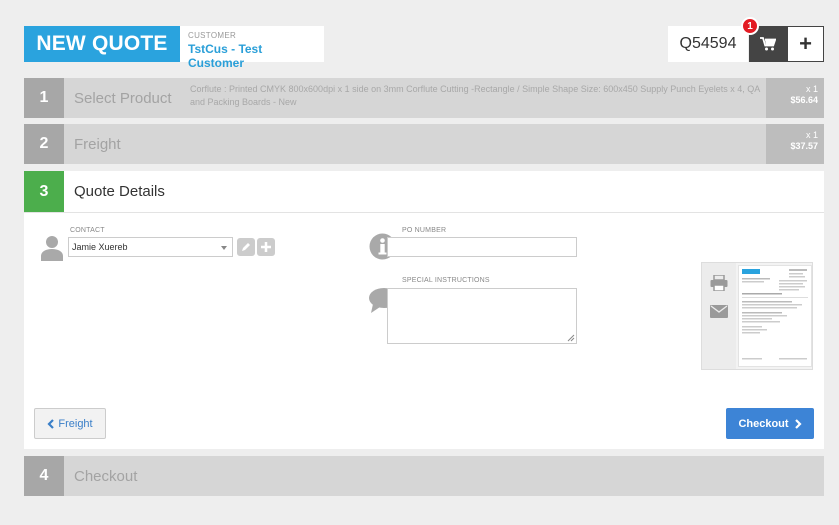 Image resolution: width=839 pixels, height=525 pixels. Describe the element at coordinates (51, 423) in the screenshot. I see `chevron-left-icon` at that location.